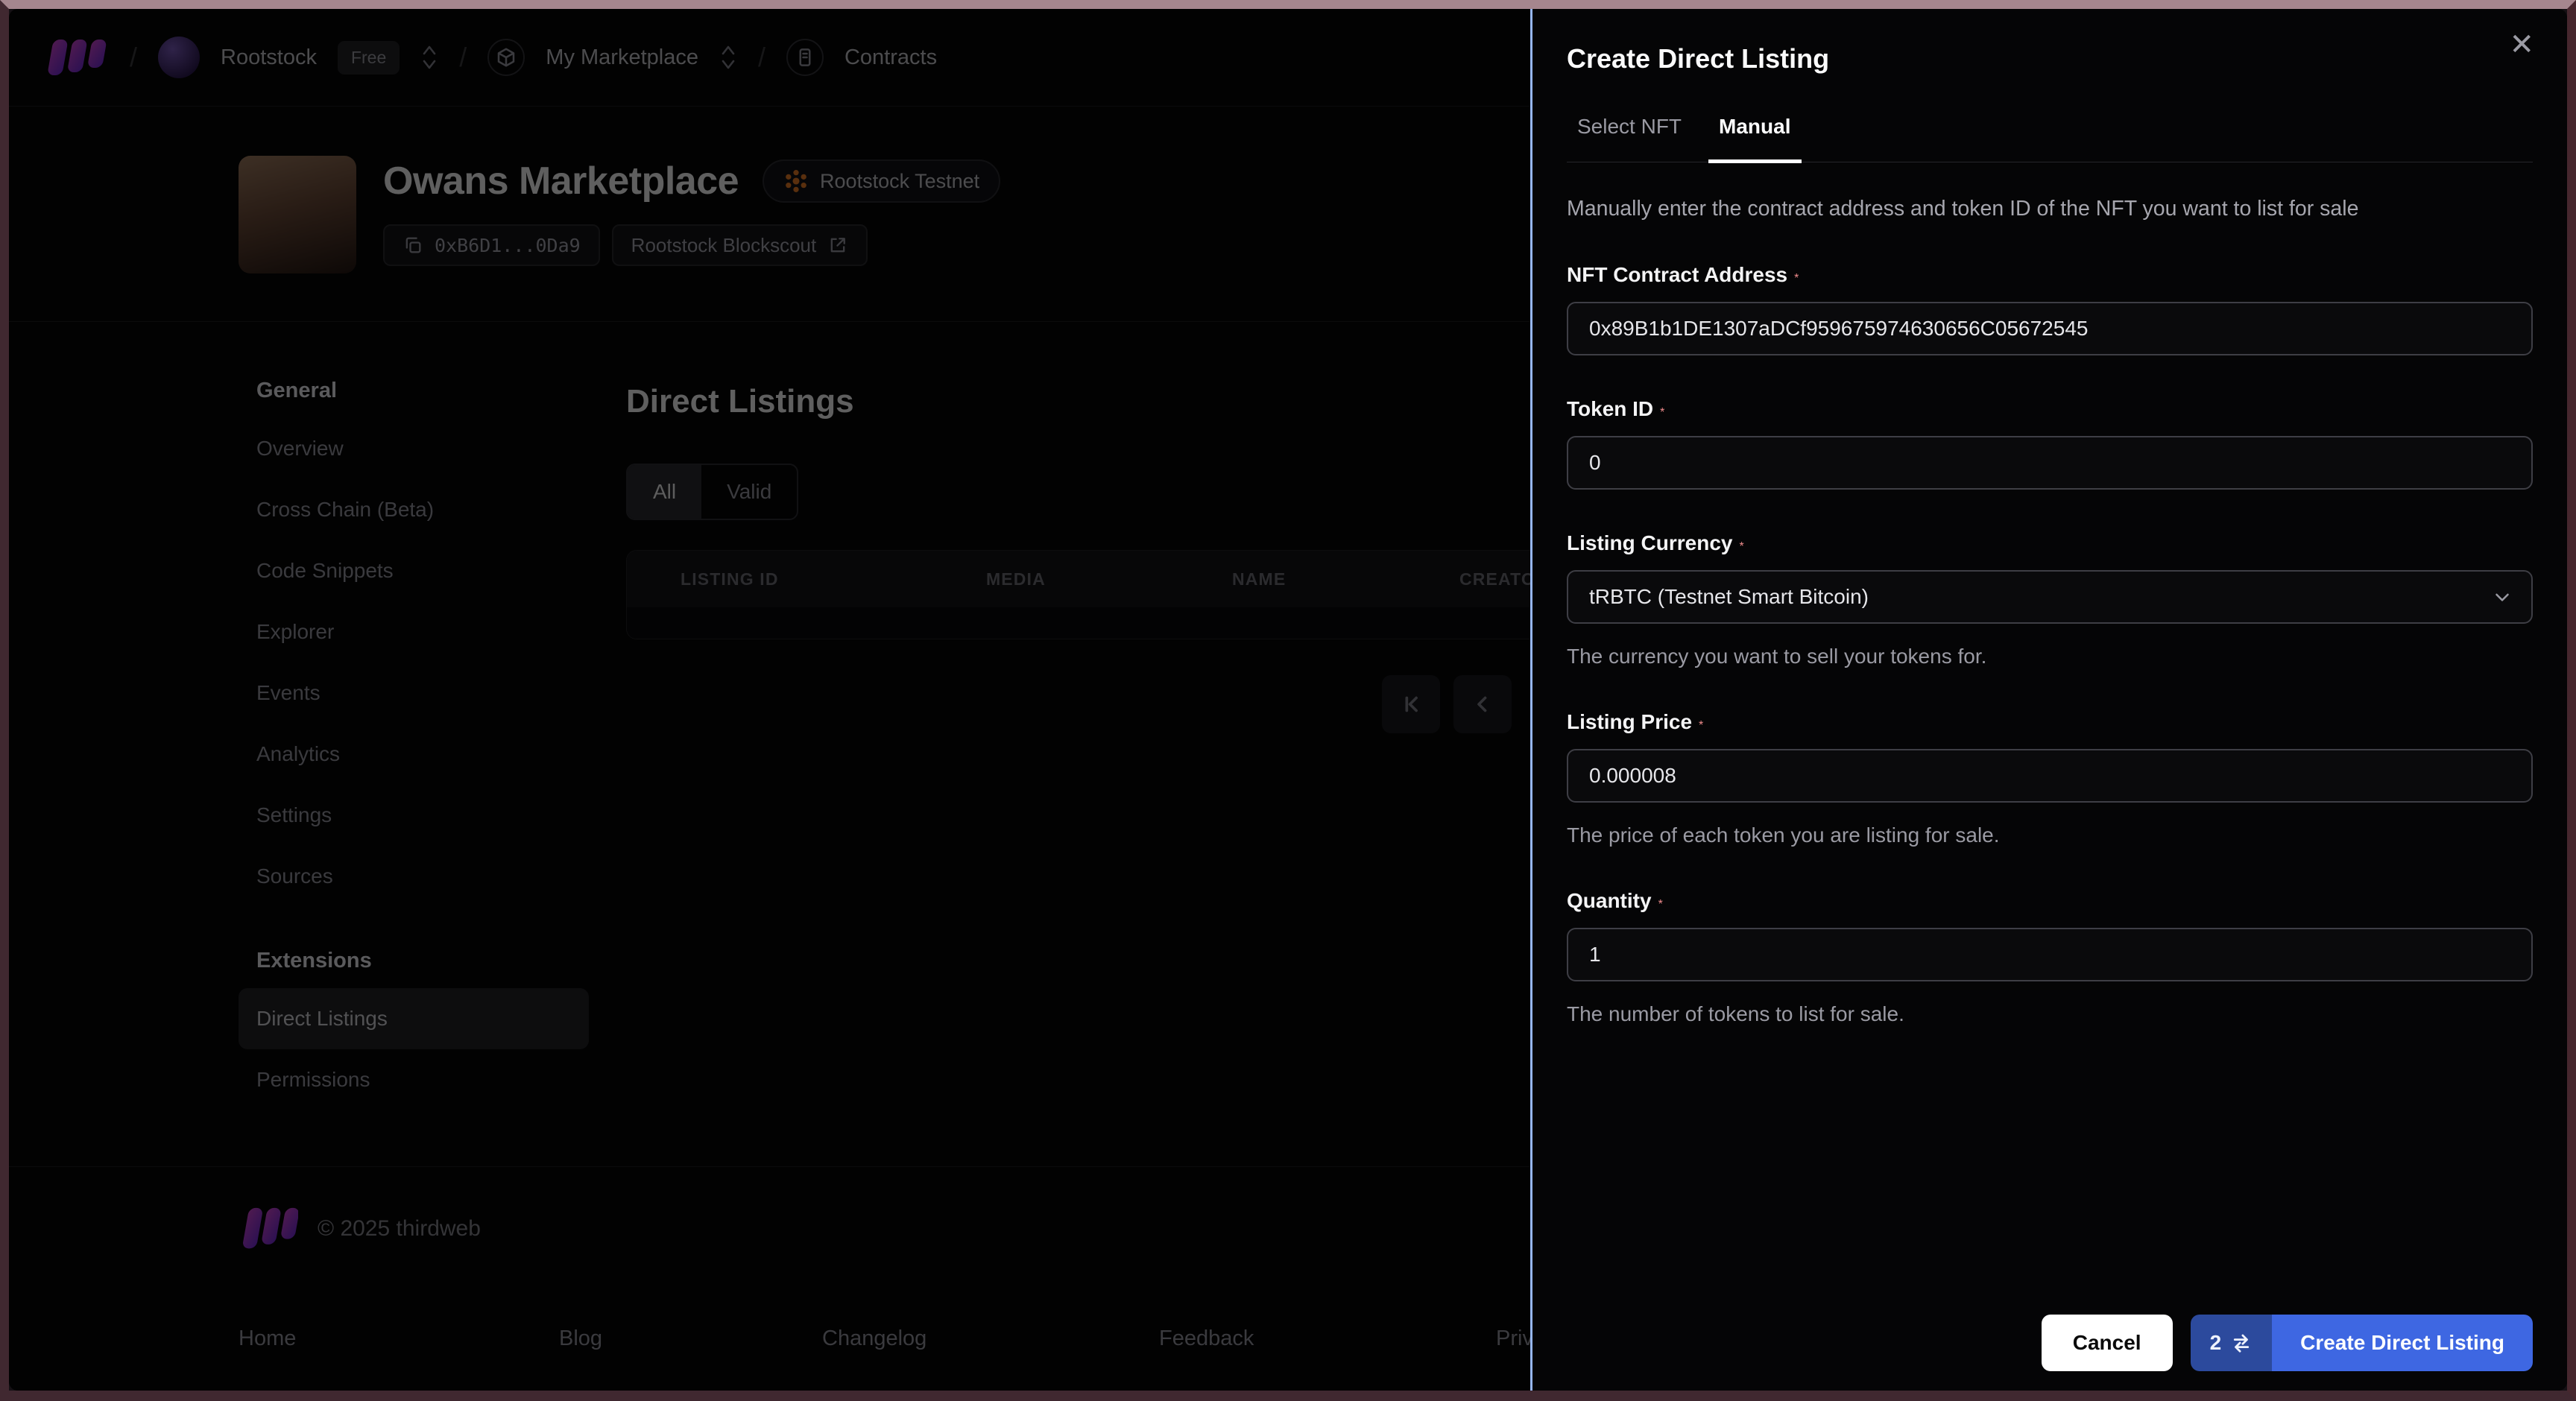 The image size is (2576, 1401). What do you see at coordinates (1755, 139) in the screenshot?
I see `tab-manual: Manual` at bounding box center [1755, 139].